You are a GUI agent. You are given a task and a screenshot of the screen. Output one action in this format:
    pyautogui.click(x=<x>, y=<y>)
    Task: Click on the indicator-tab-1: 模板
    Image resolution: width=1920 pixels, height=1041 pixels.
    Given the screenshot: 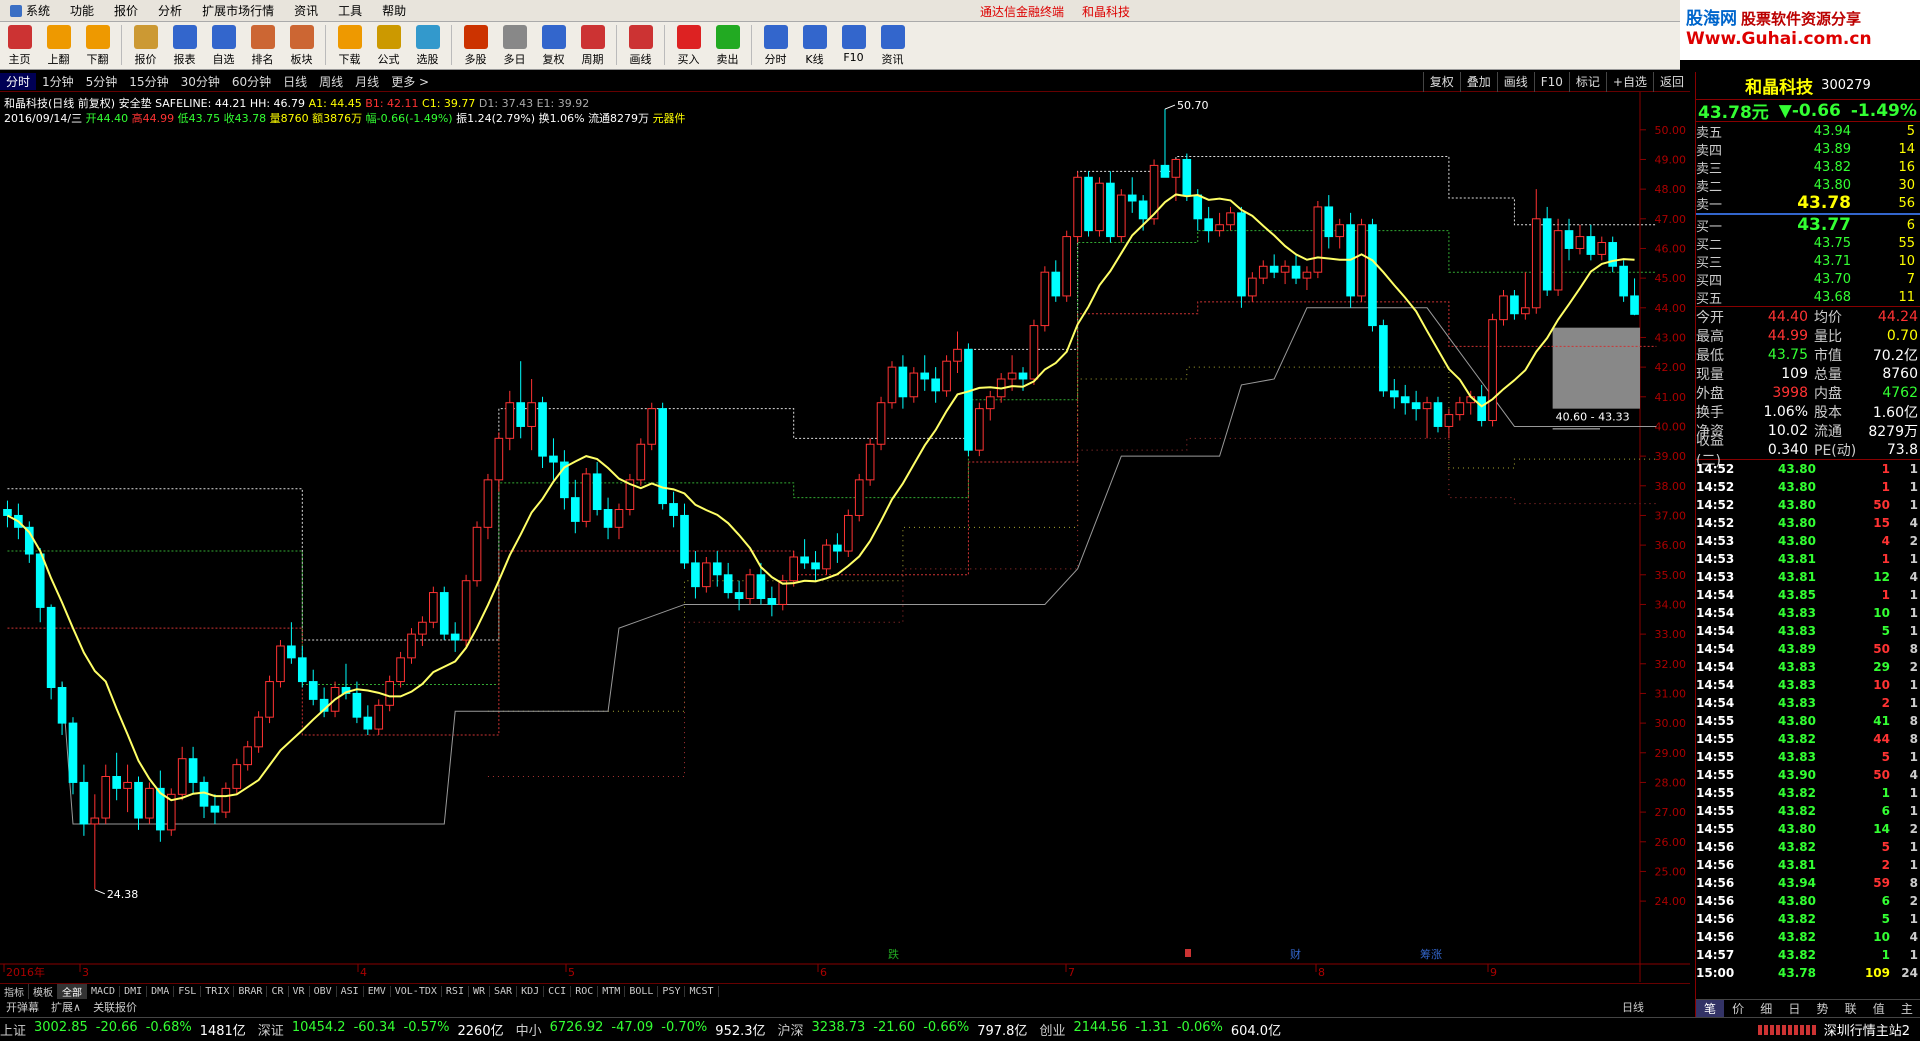 What is the action you would take?
    pyautogui.click(x=43, y=991)
    